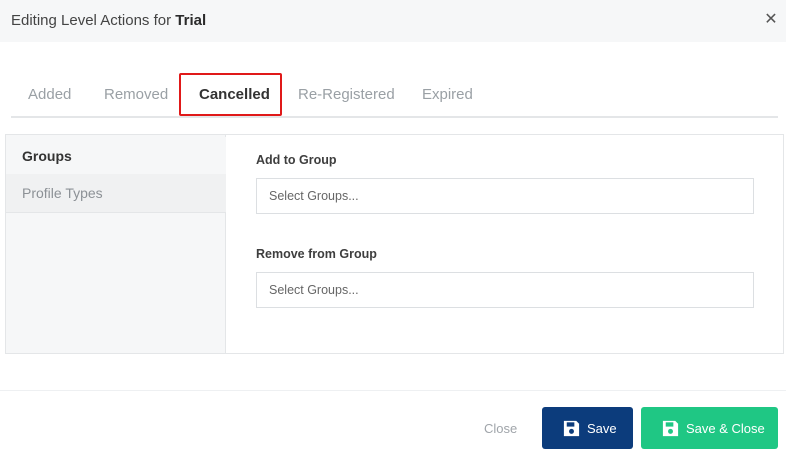  Describe the element at coordinates (116, 244) in the screenshot. I see `sidebar: Groups Profile Types` at that location.